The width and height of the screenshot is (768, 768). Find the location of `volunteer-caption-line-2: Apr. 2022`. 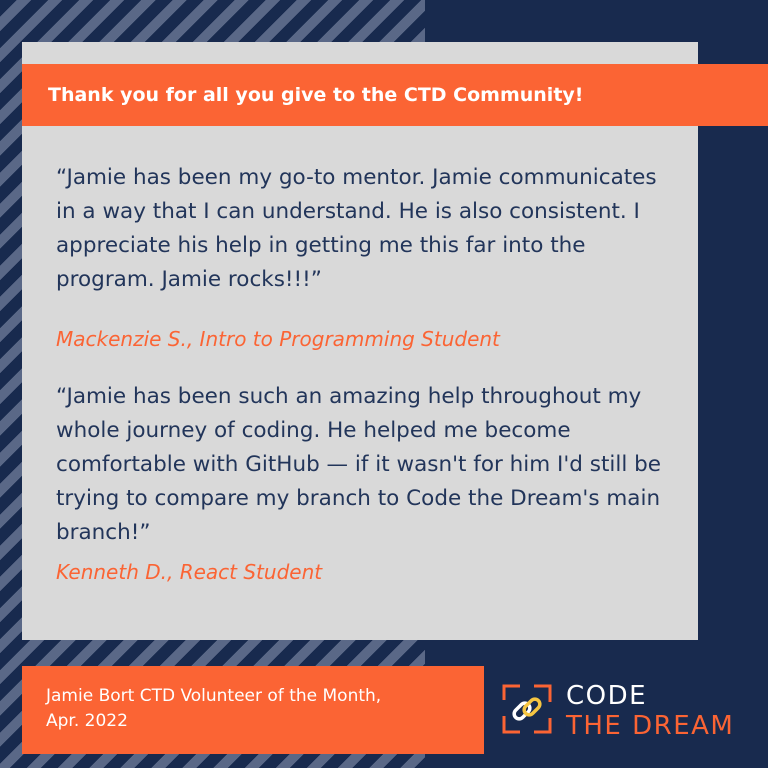

volunteer-caption-line-2: Apr. 2022 is located at coordinates (87, 721).